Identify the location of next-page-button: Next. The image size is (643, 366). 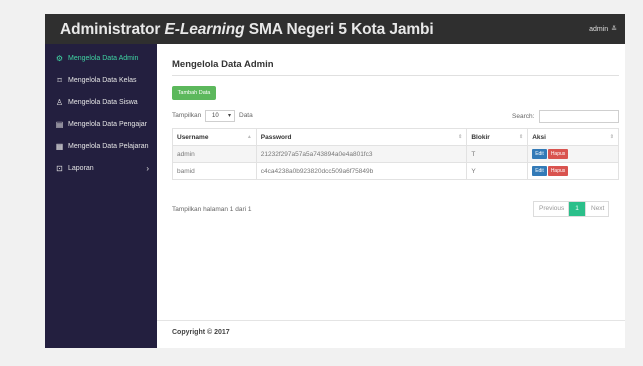
(596, 209).